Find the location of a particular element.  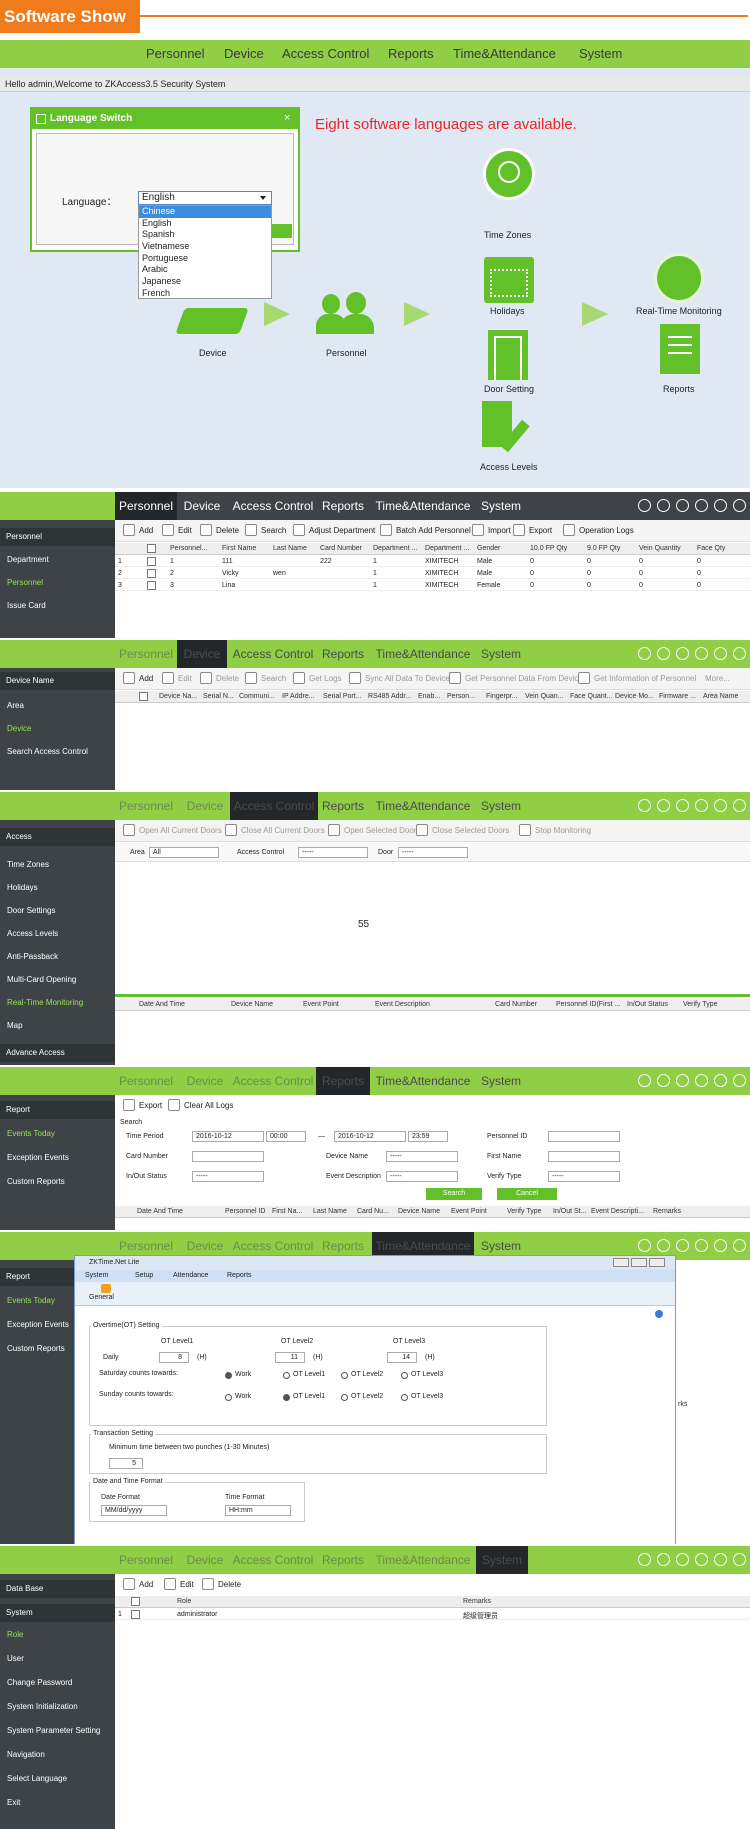

sidebar-item-system-parameter: System Parameter Setting is located at coordinates (53, 1730).